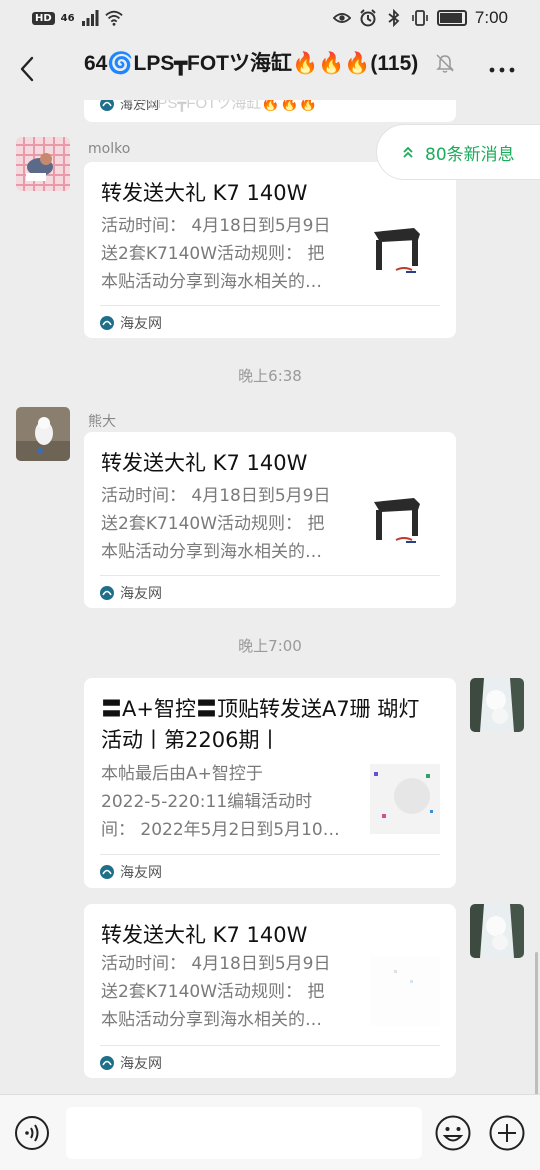 This screenshot has width=540, height=1170. I want to click on status-bar: HD 46 7:00, so click(270, 19).